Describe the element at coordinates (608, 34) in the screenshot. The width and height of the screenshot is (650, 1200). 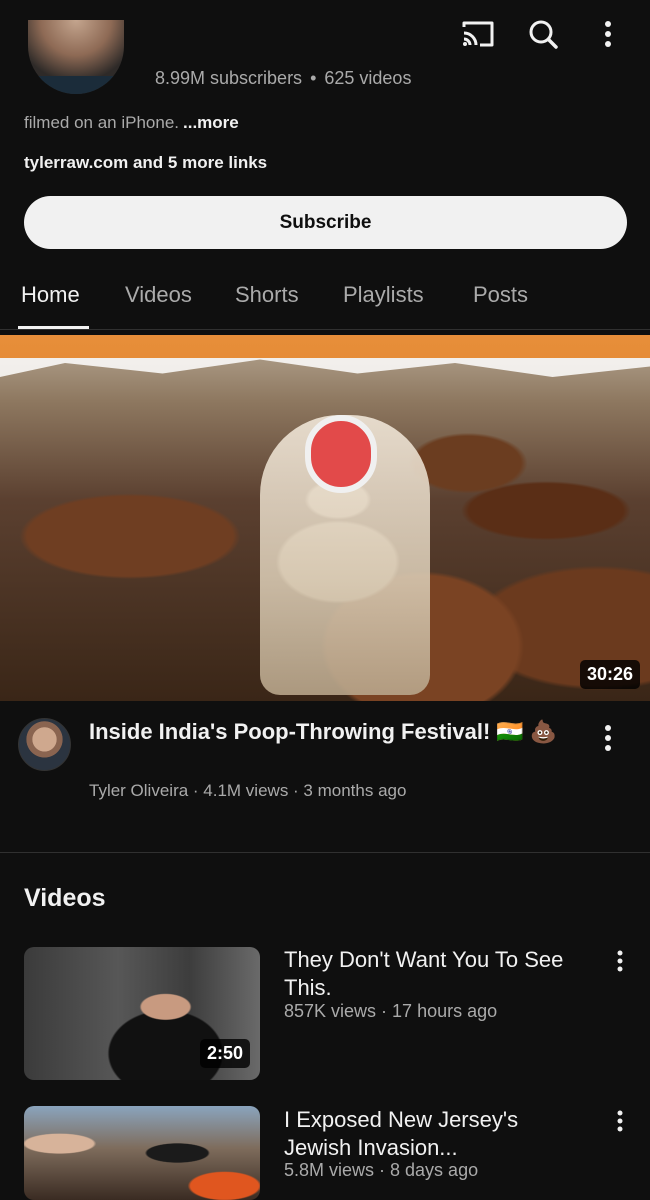
I see `more-vertical-icon` at that location.